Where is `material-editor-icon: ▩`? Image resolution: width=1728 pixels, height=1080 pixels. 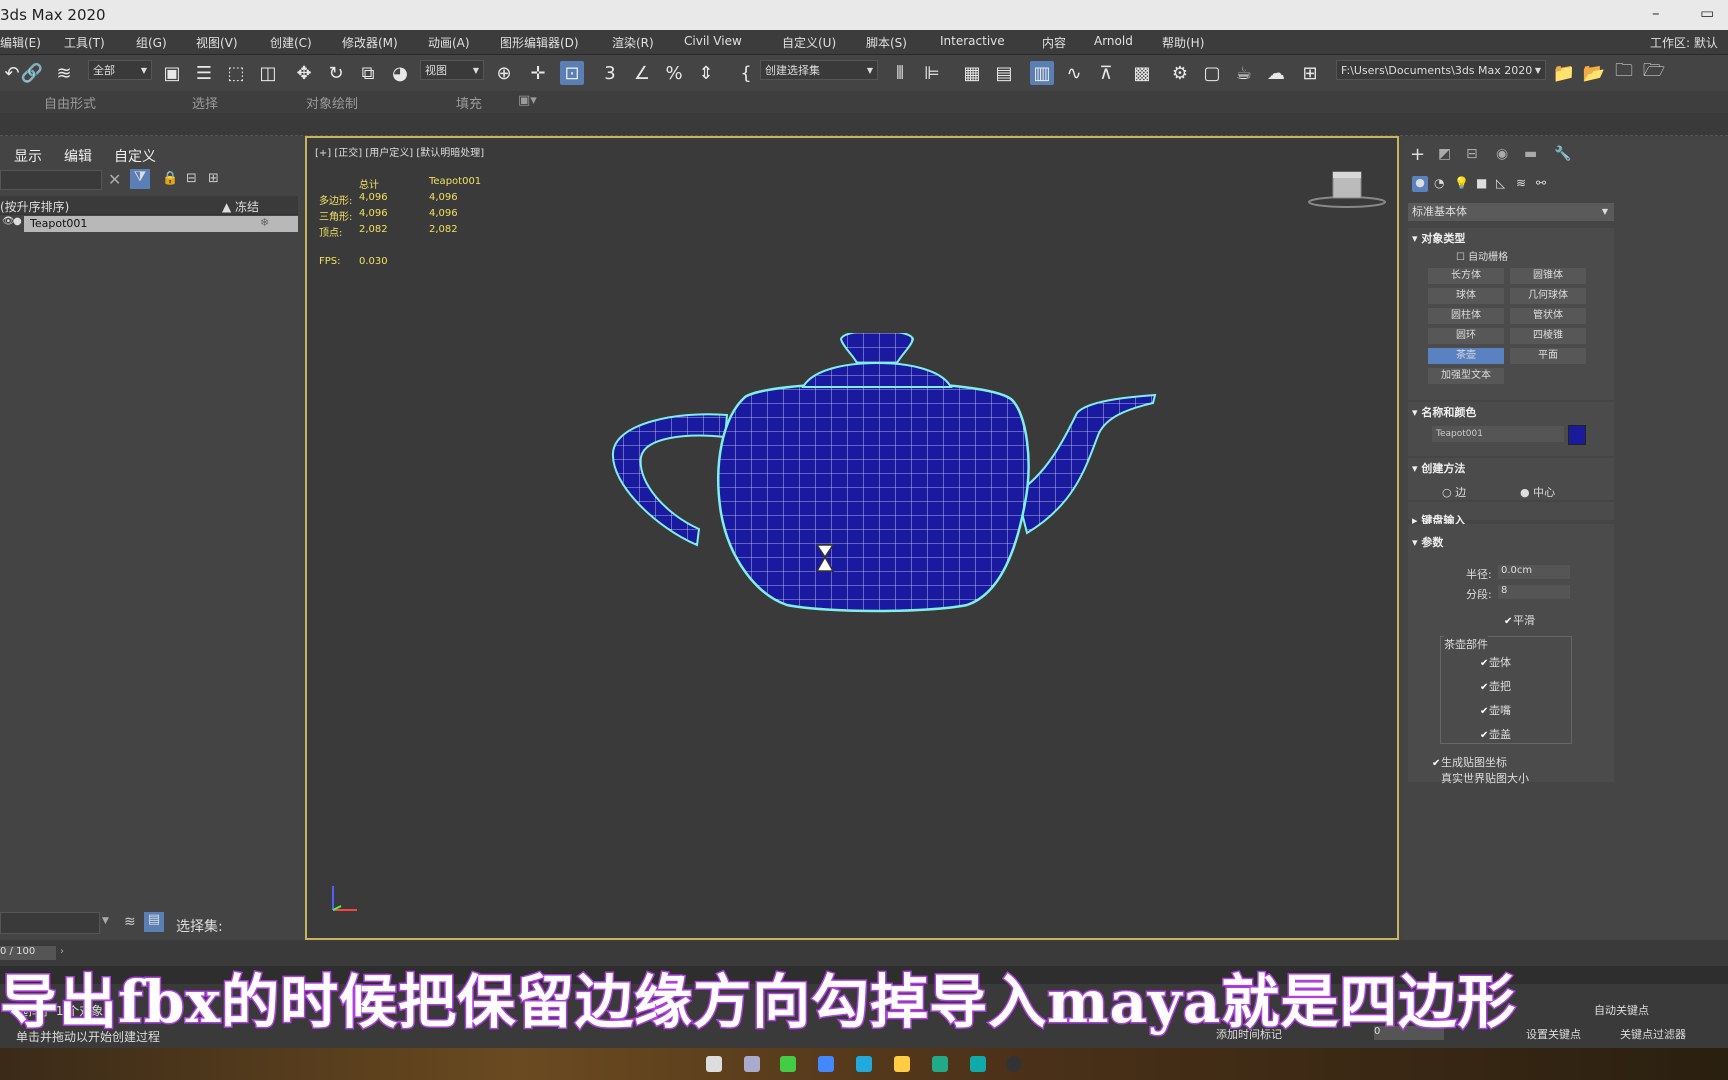
material-editor-icon: ▩ is located at coordinates (1142, 73).